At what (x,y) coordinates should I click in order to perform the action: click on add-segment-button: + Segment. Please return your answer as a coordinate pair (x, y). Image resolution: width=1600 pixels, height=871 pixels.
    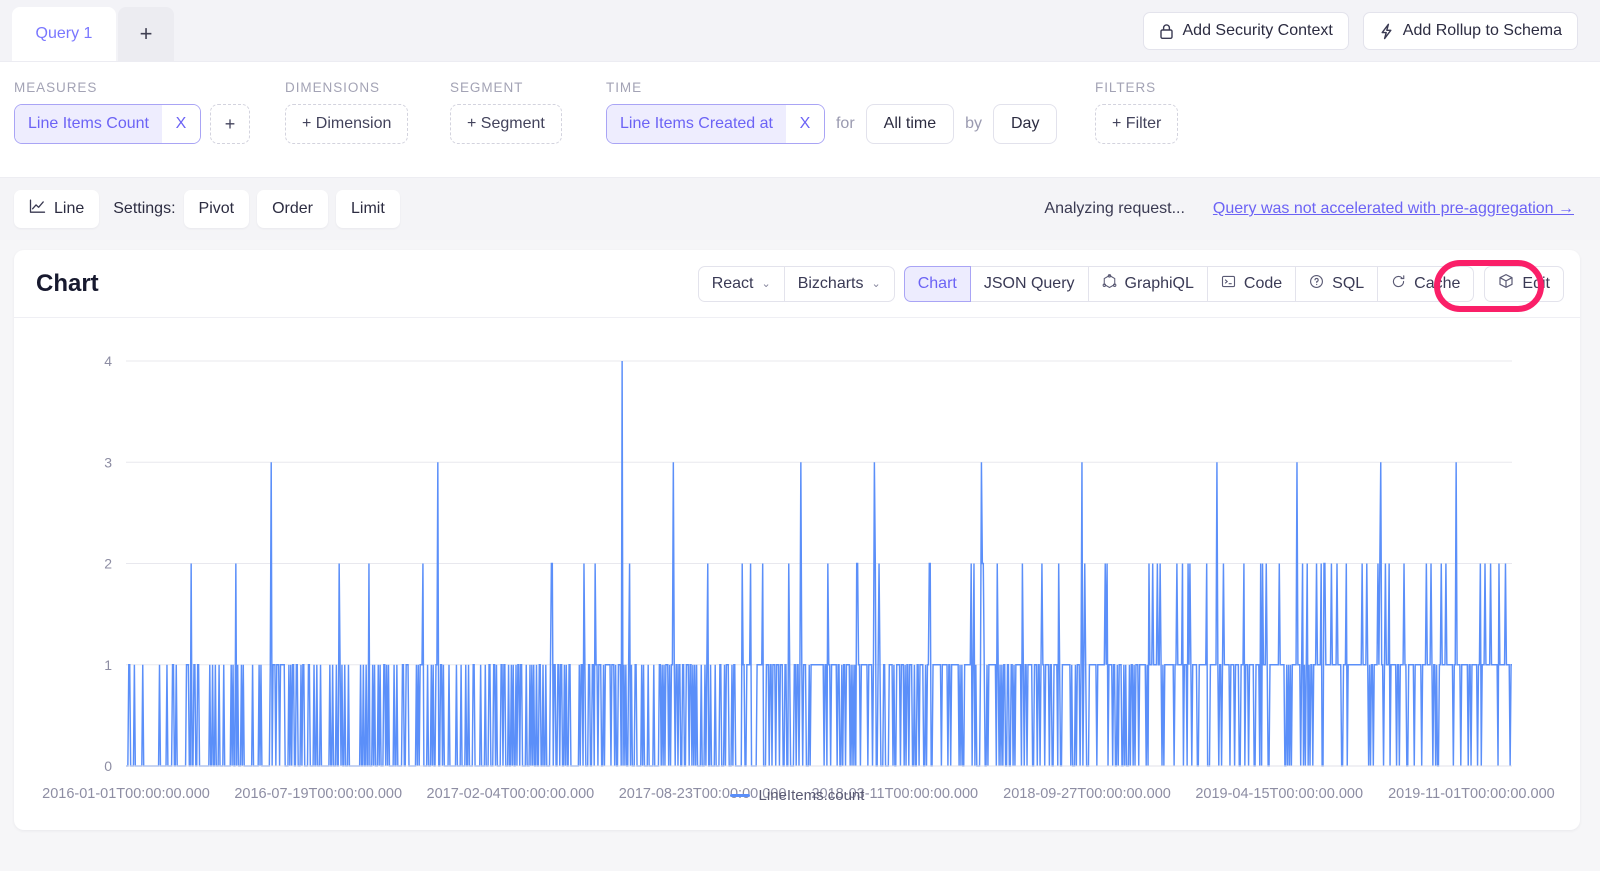
    Looking at the image, I should click on (506, 124).